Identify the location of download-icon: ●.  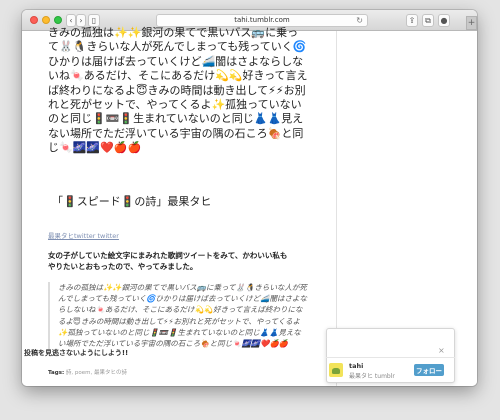
(444, 20).